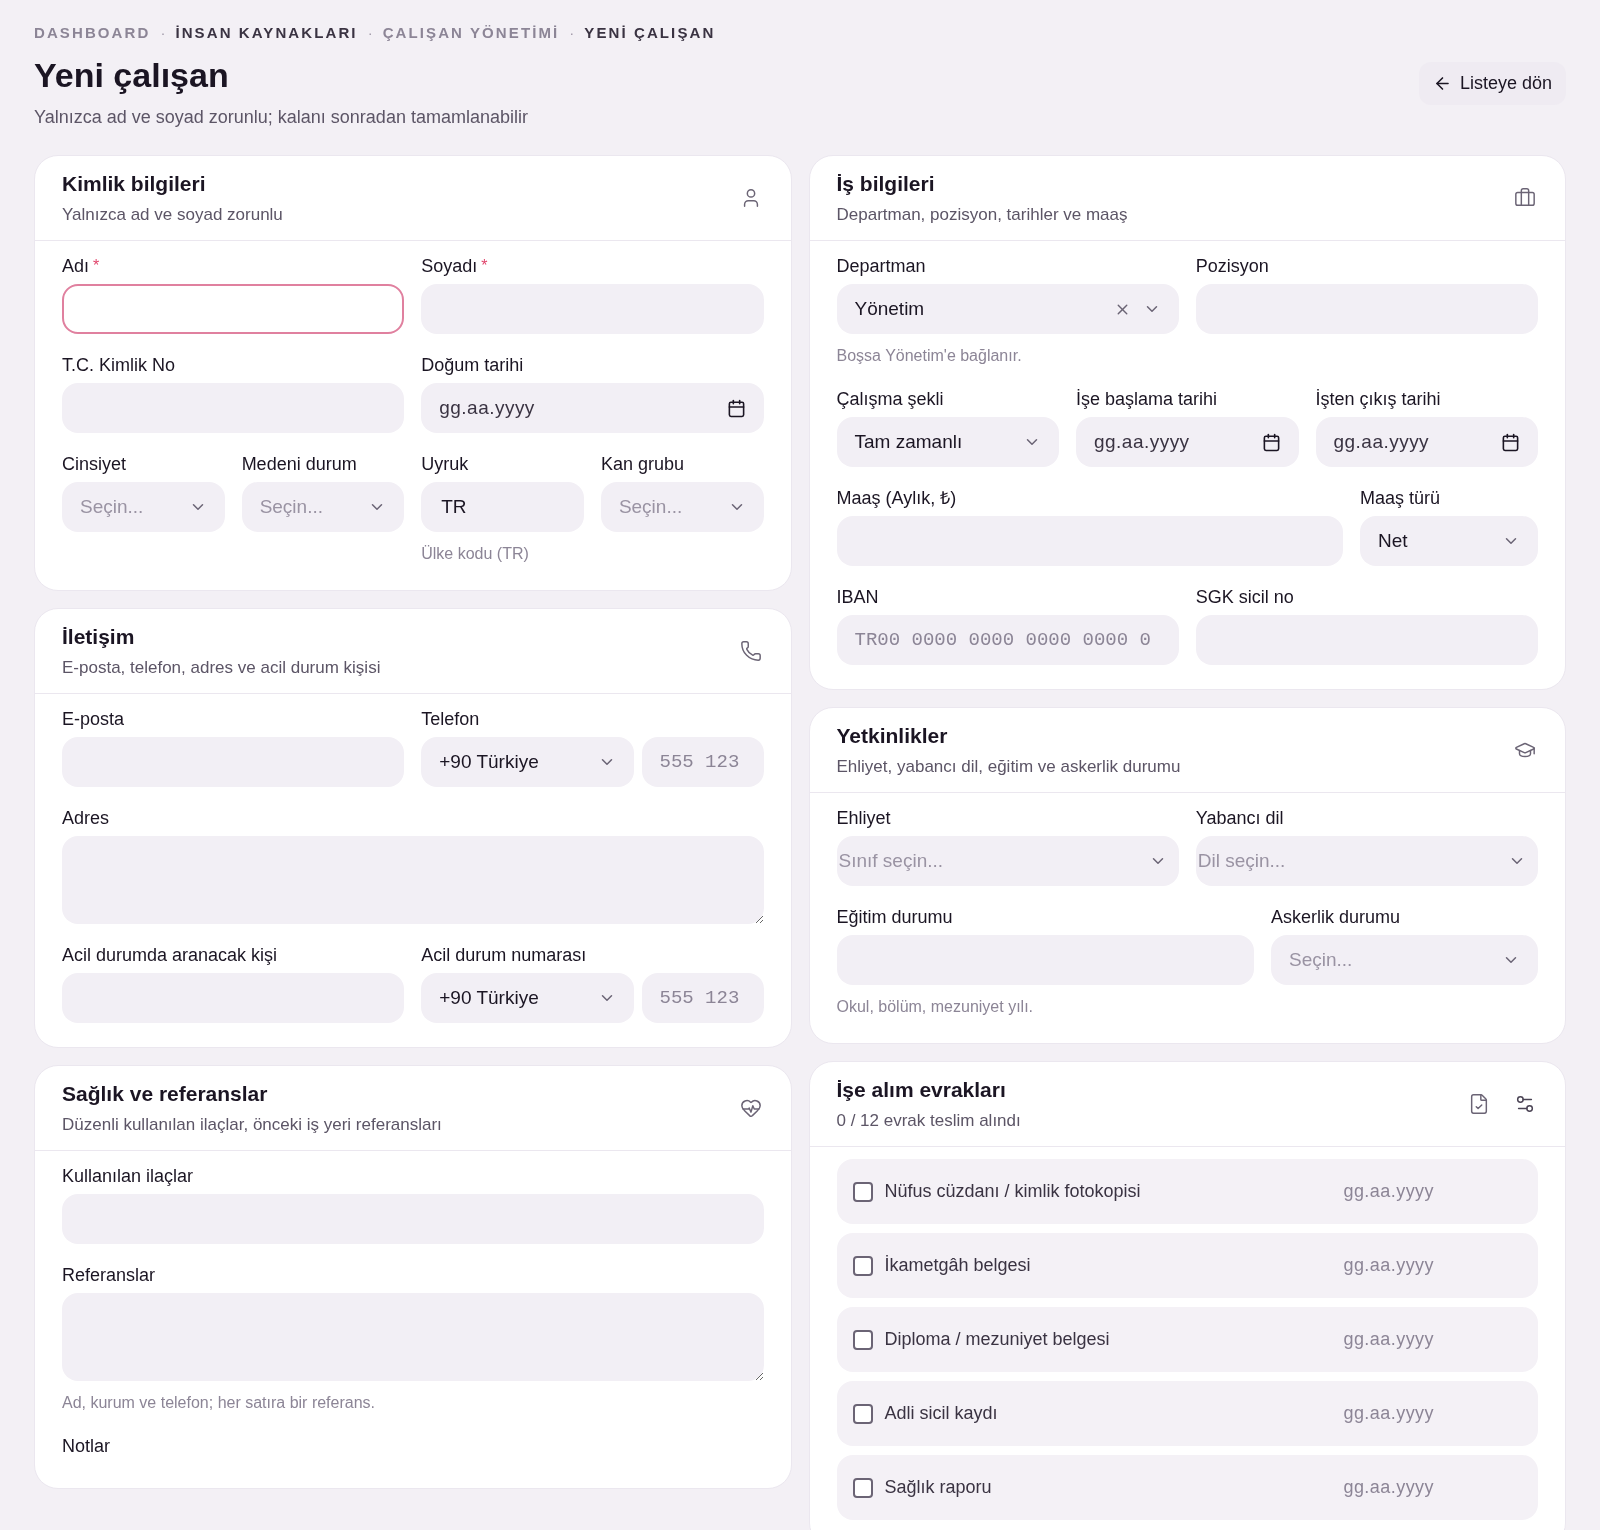 The width and height of the screenshot is (1600, 1530). Describe the element at coordinates (857, 597) in the screenshot. I see `field-label: IBAN` at that location.